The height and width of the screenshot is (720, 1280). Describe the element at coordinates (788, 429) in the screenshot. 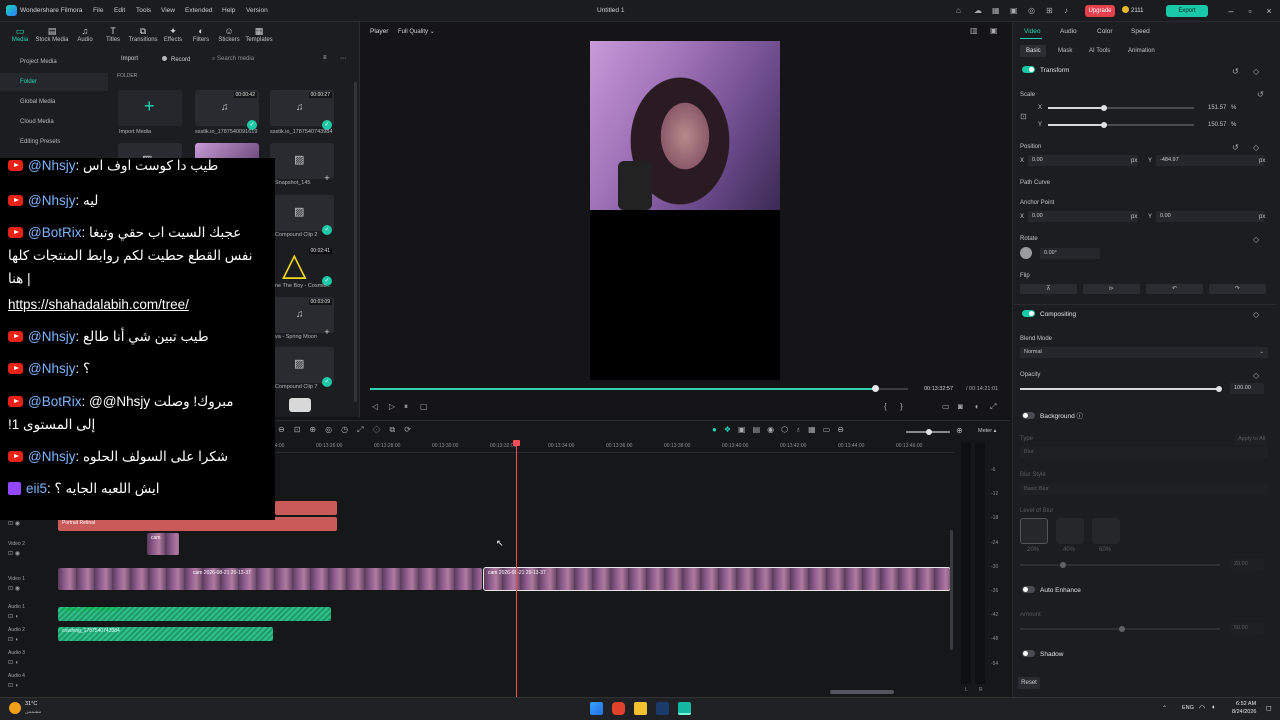

I see `shield-icon: ⬡` at that location.